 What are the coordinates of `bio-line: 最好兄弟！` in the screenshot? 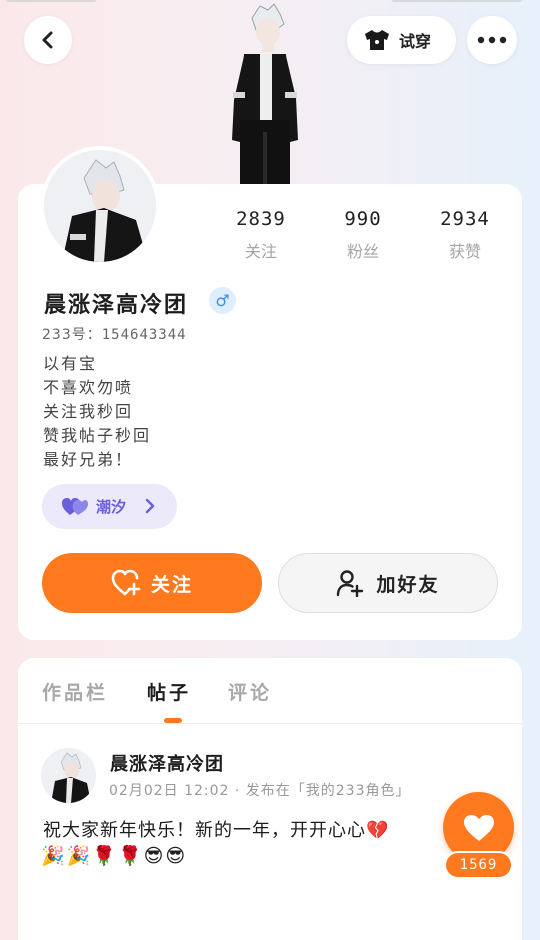 It's located at (88, 459).